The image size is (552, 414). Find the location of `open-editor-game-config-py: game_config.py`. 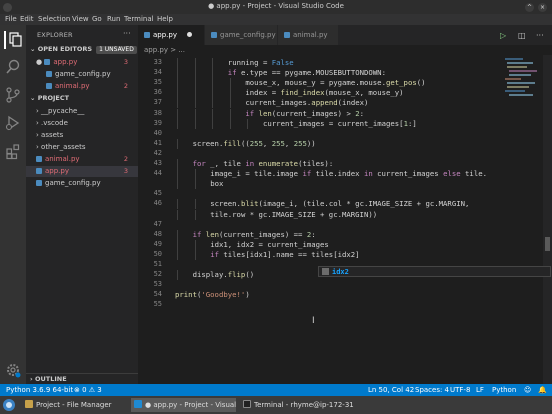

open-editor-game-config-py: game_config.py is located at coordinates (82, 74).